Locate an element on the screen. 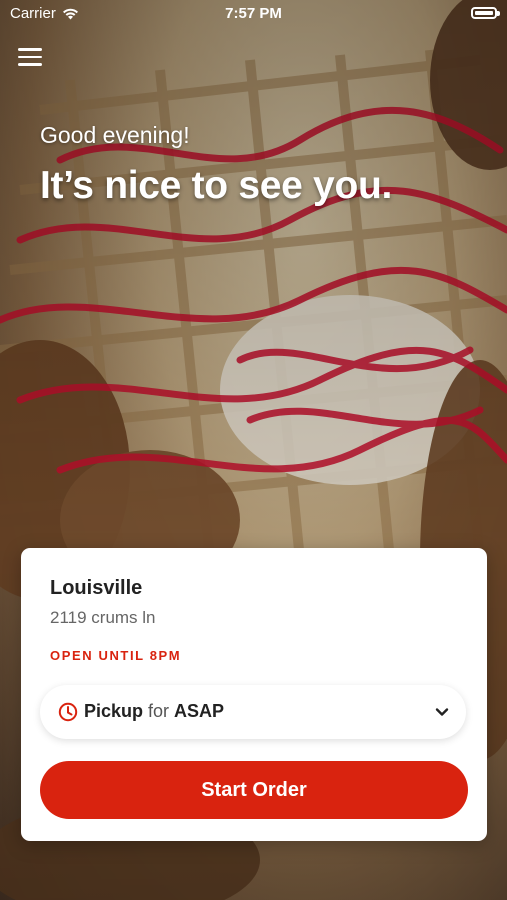  hamburger-menu-icon is located at coordinates (30, 58).